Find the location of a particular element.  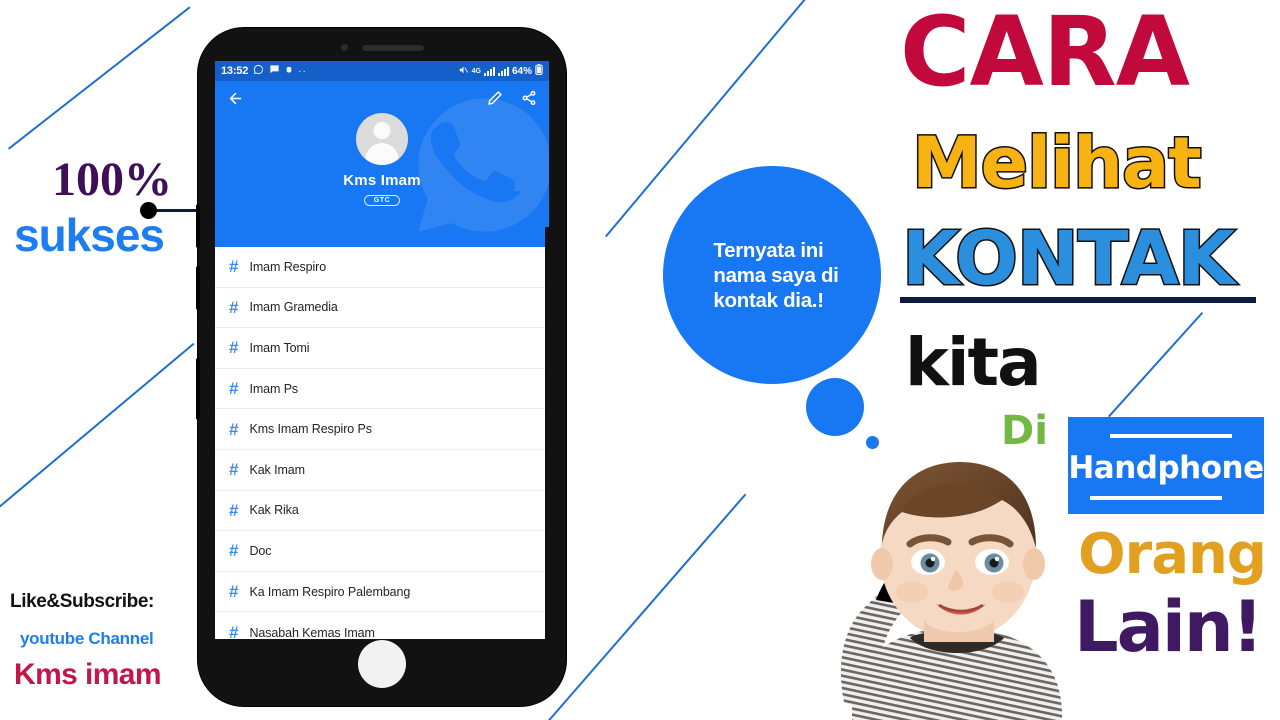

contact-alias-label: Imam Tomi is located at coordinates (279, 347).